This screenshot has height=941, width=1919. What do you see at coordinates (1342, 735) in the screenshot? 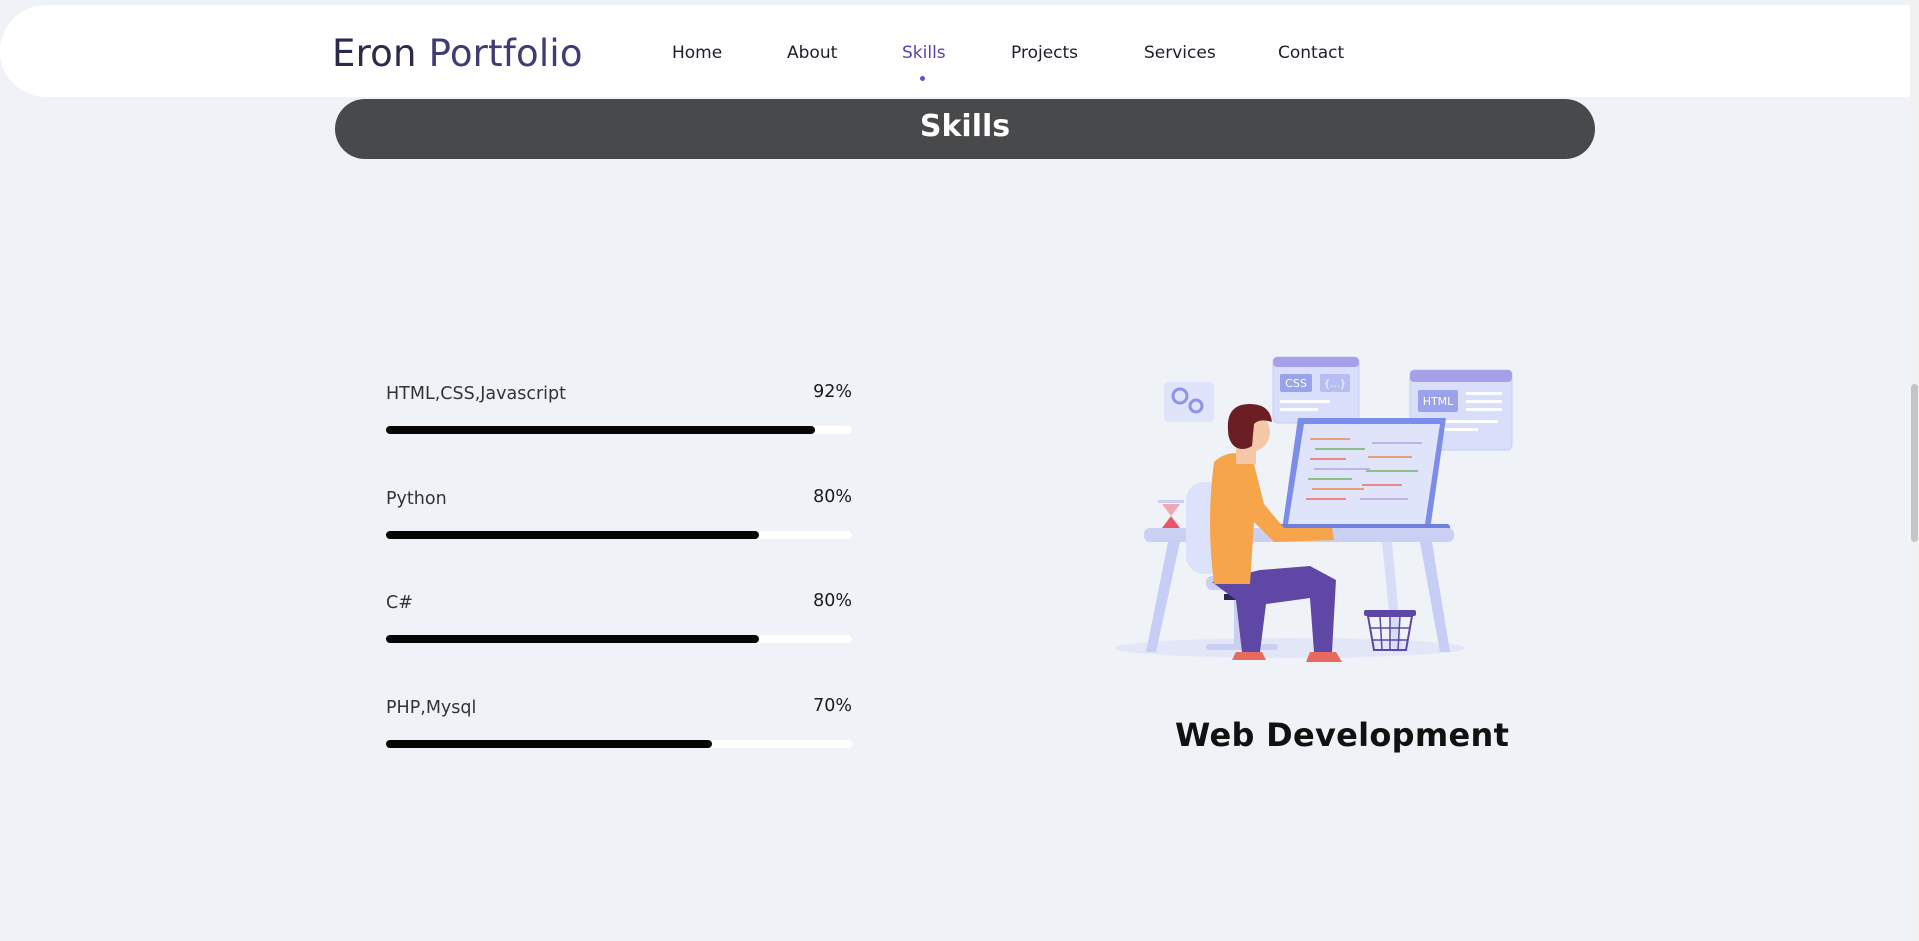
I see `service-title: Web Development` at bounding box center [1342, 735].